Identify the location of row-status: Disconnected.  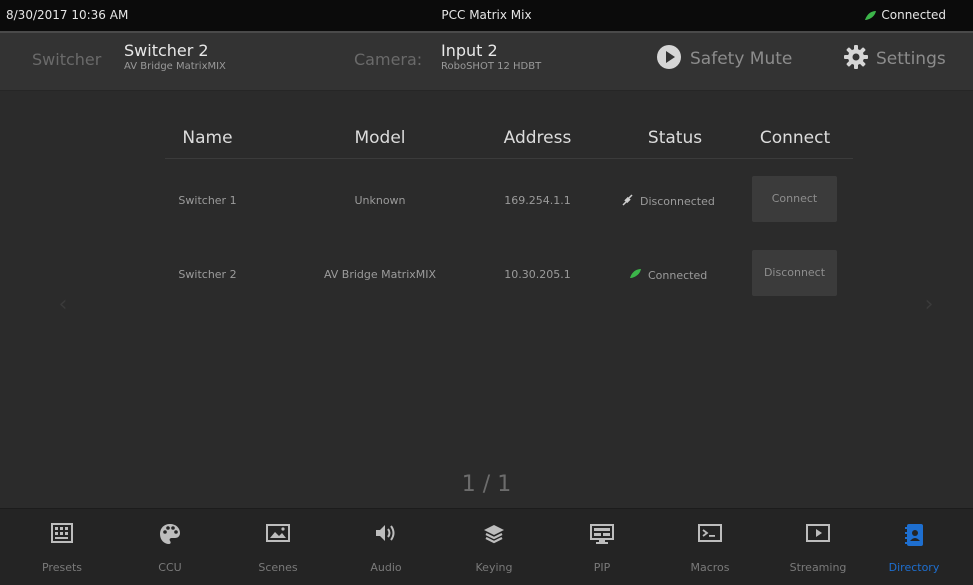
(668, 201).